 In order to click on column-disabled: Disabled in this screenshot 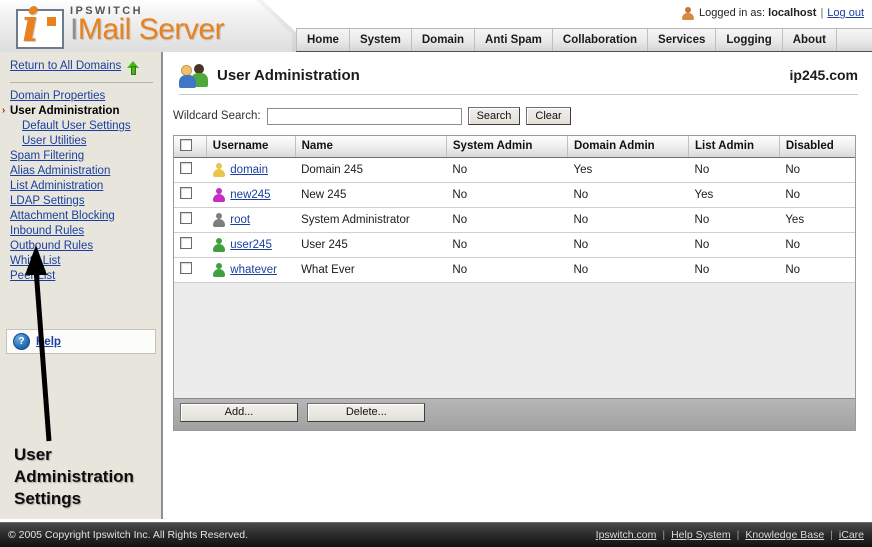, I will do `click(817, 147)`.